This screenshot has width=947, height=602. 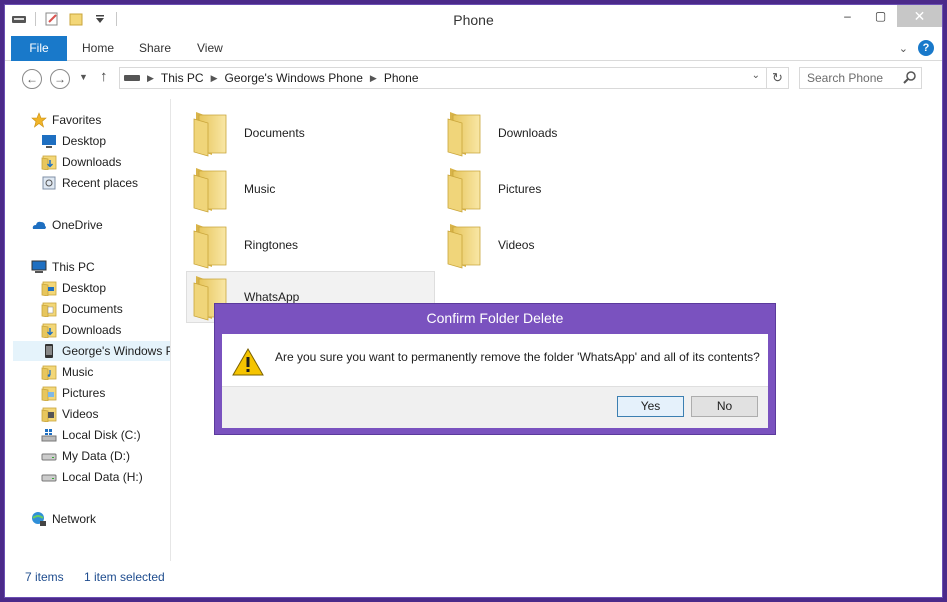 I want to click on maximize-icon: ▢, so click(x=880, y=16).